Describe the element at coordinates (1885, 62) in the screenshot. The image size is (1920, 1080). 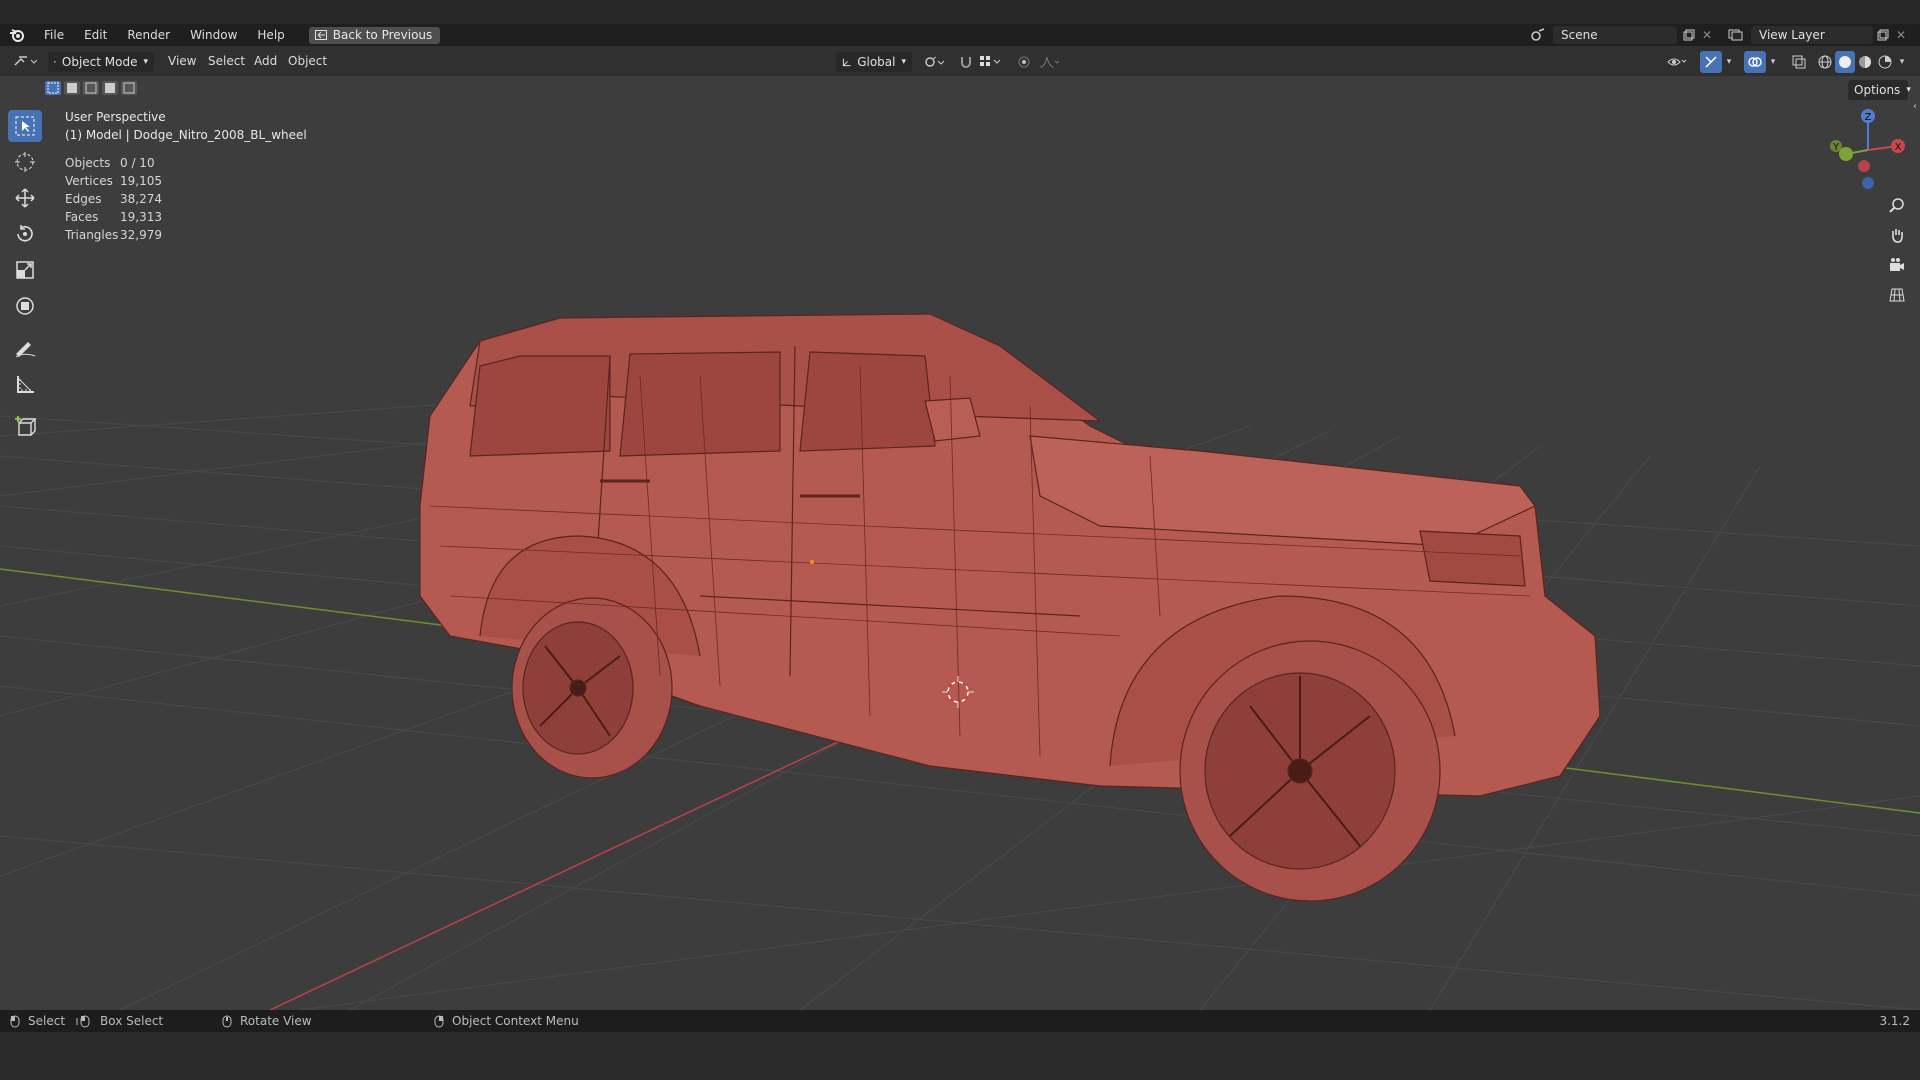
I see `rendered-shading-icon` at that location.